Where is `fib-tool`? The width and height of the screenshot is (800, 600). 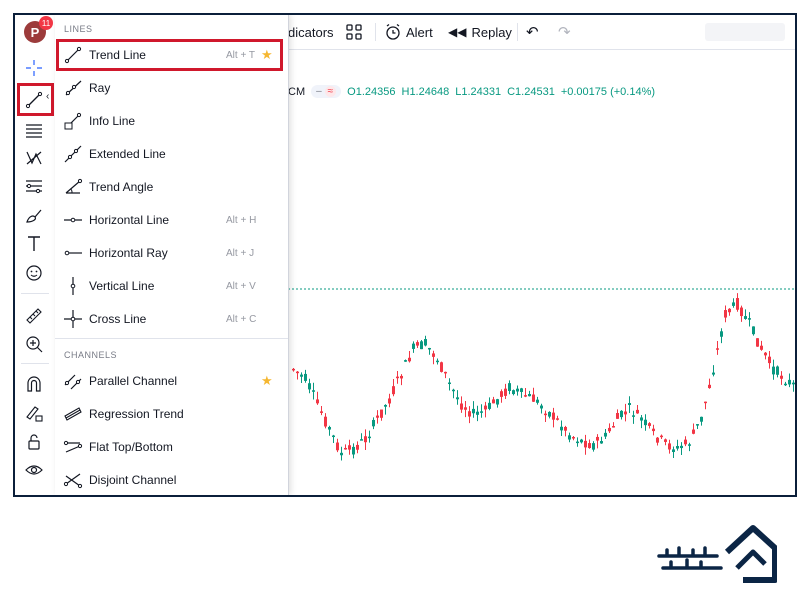
fib-tool is located at coordinates (34, 186).